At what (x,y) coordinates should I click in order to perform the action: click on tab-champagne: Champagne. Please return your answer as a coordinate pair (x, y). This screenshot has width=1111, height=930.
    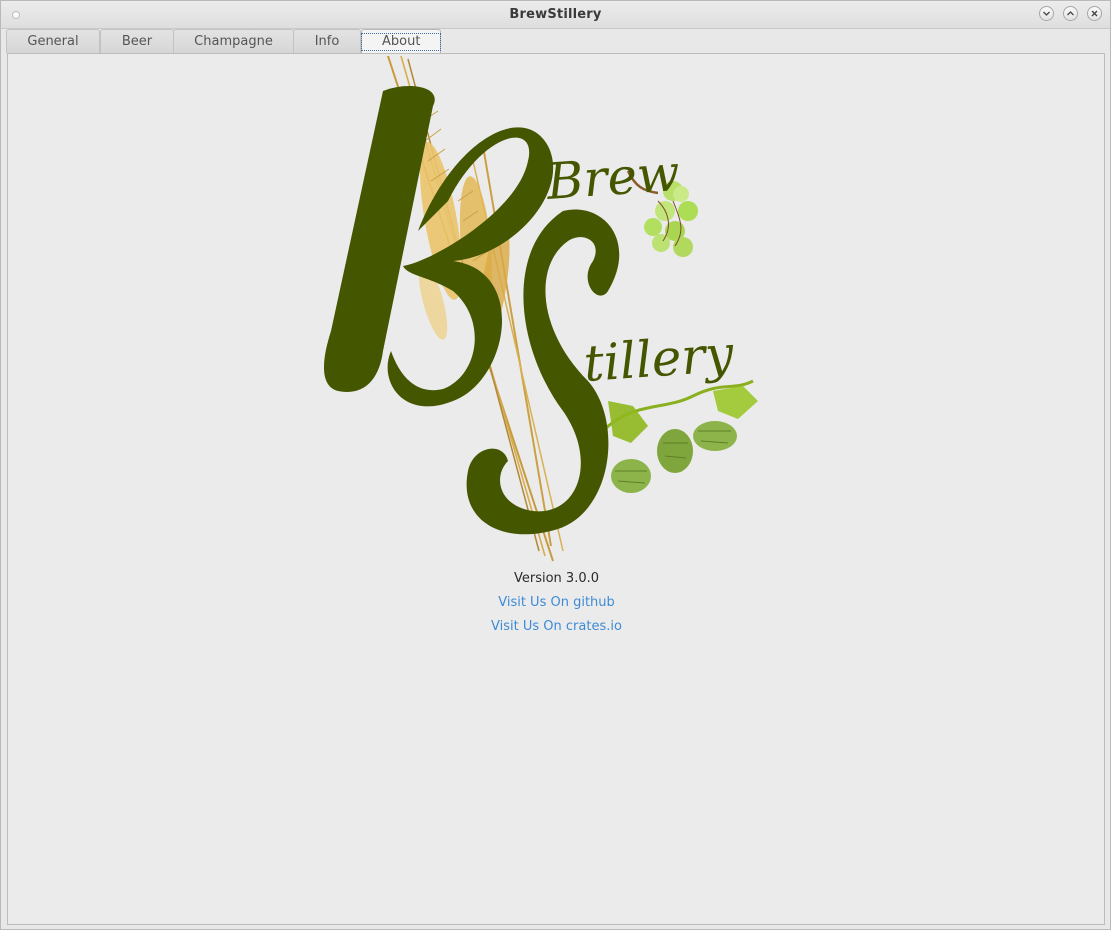
    Looking at the image, I should click on (233, 41).